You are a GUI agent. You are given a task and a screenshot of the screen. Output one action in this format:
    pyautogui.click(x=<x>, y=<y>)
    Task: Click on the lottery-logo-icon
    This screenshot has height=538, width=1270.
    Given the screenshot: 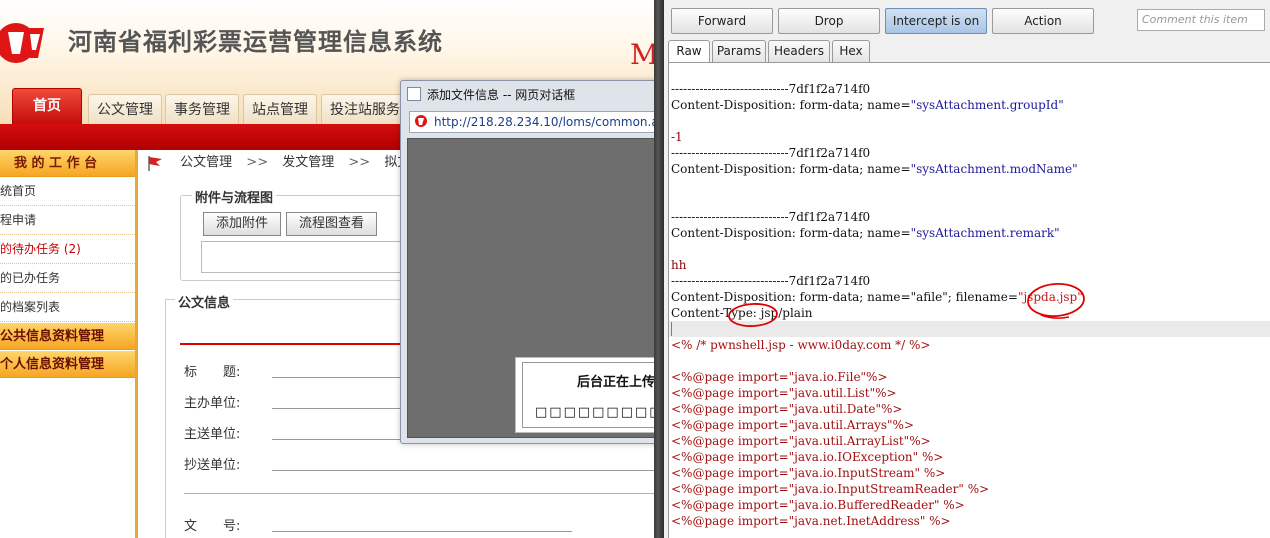 What is the action you would take?
    pyautogui.click(x=22, y=43)
    